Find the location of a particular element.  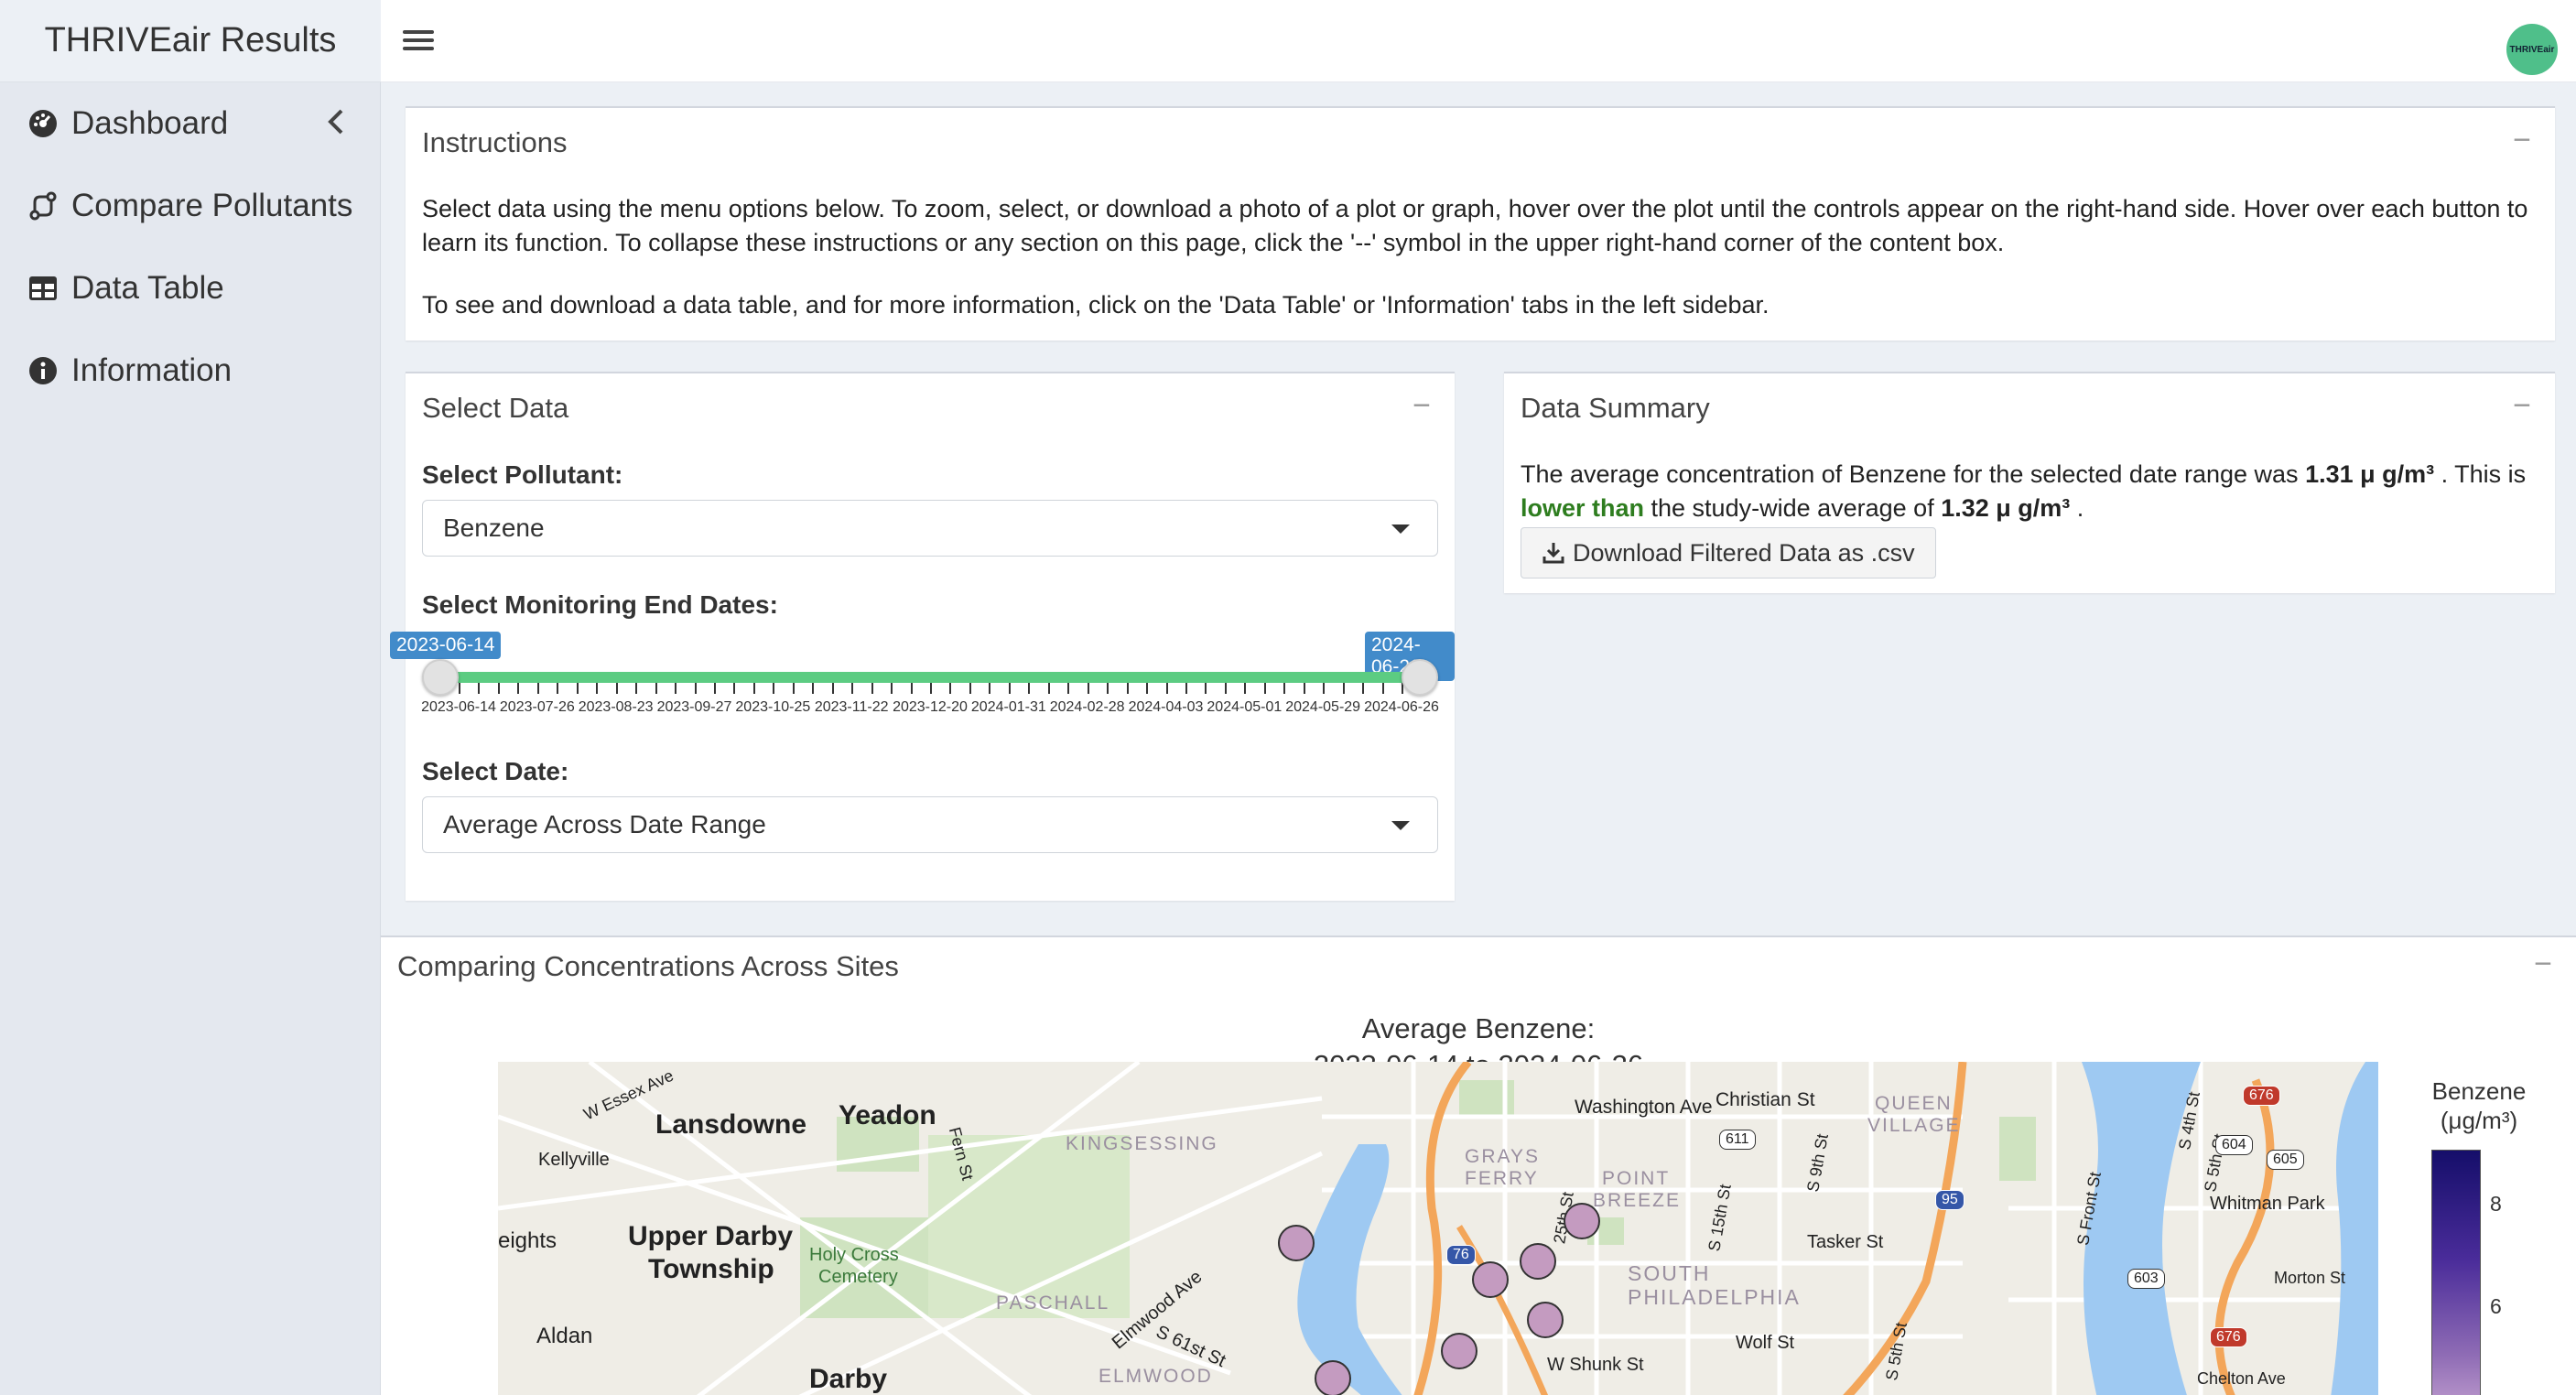

download-csv-label: Download Filtered Data as .csv is located at coordinates (1744, 552).